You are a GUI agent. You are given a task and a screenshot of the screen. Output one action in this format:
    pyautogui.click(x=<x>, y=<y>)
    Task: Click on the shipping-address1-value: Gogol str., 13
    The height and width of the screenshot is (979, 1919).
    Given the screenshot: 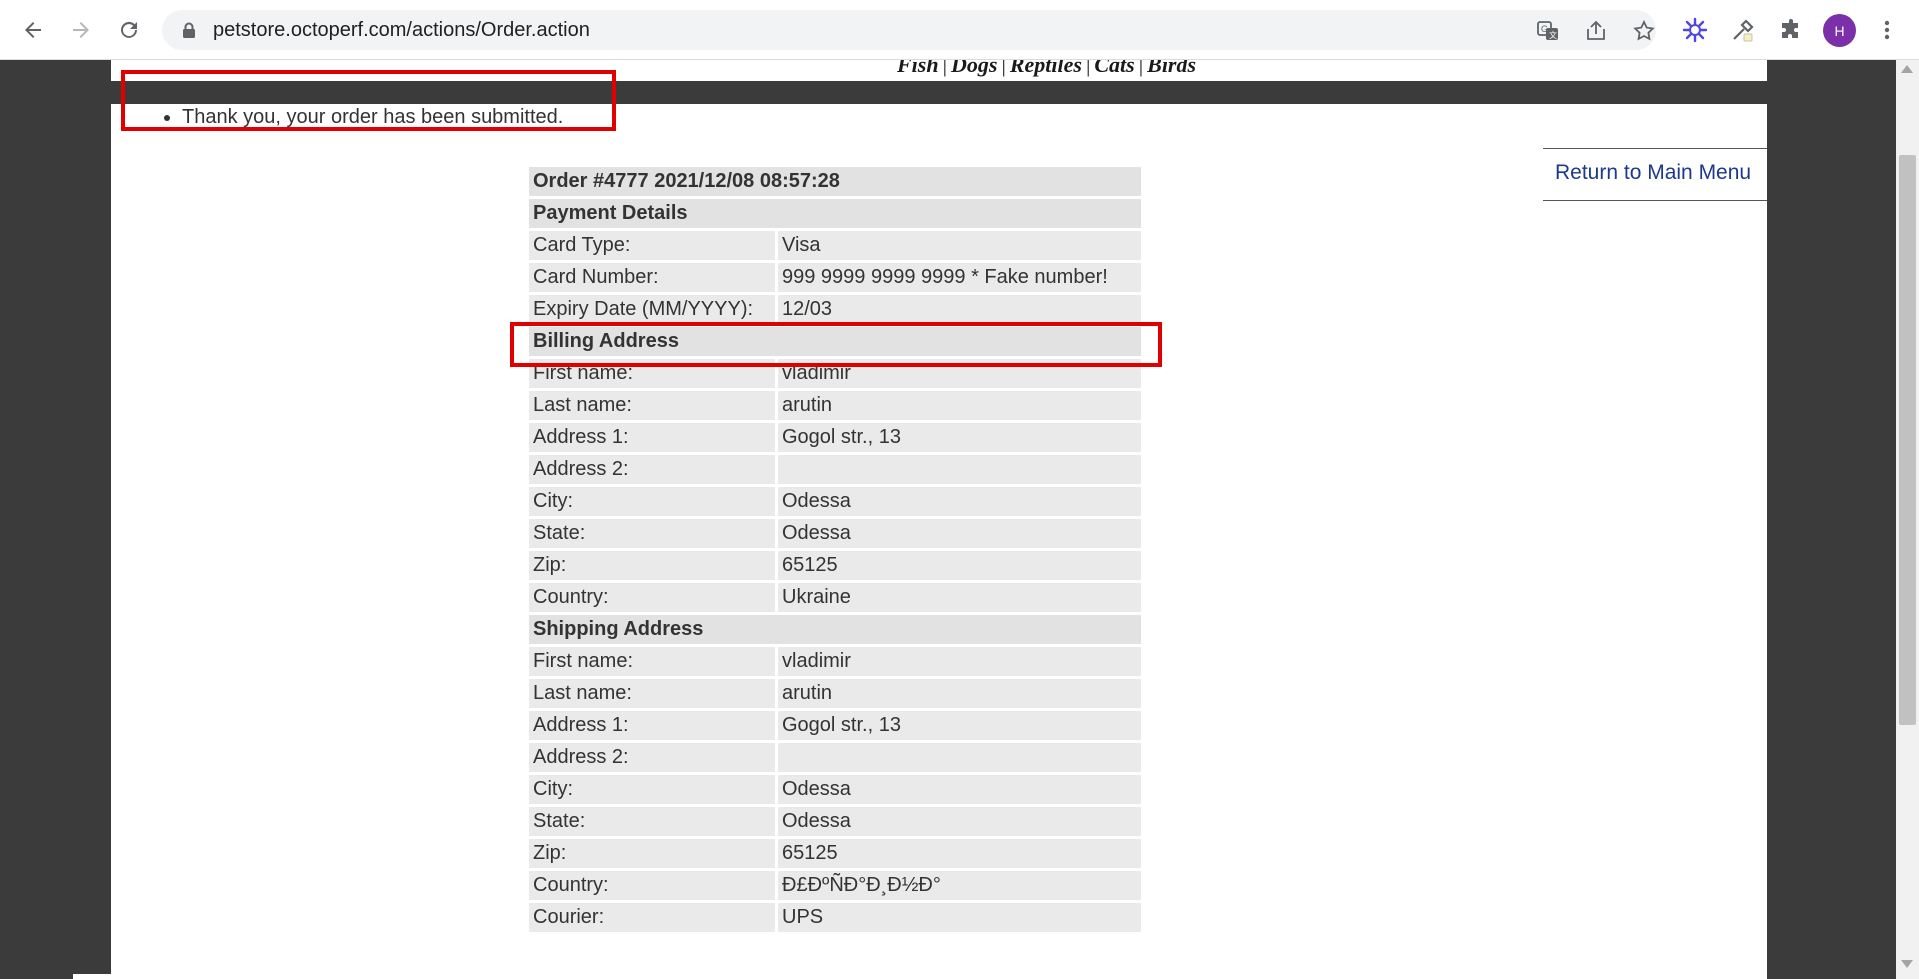 What is the action you would take?
    pyautogui.click(x=959, y=725)
    